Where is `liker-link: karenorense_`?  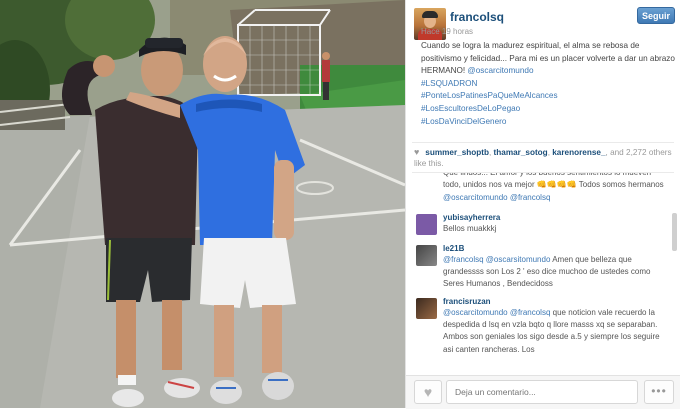
liker-link: karenorense_ is located at coordinates (578, 152).